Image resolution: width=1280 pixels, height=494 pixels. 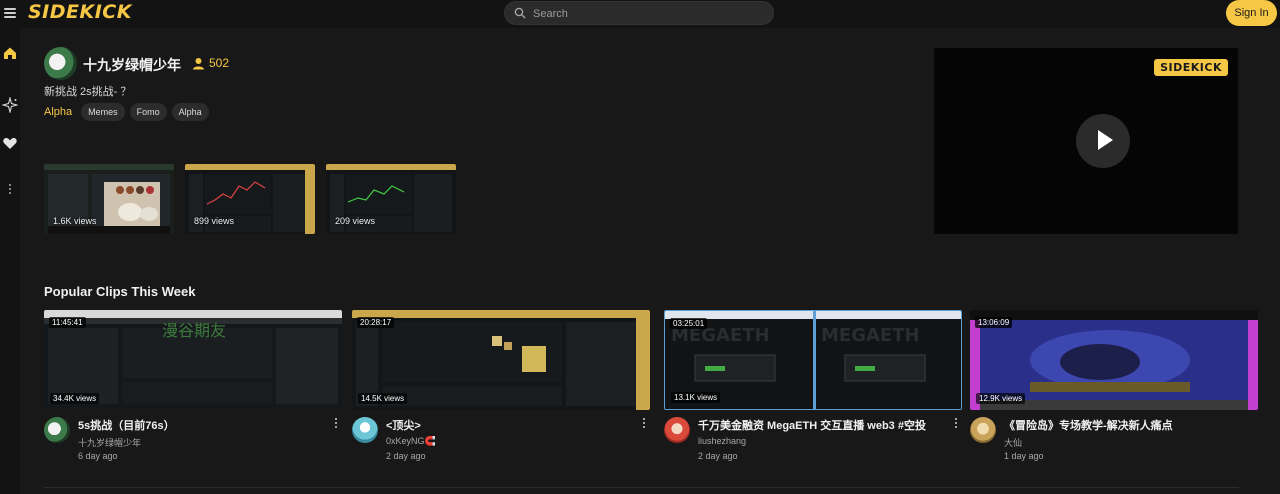 I want to click on search-bar, so click(x=639, y=13).